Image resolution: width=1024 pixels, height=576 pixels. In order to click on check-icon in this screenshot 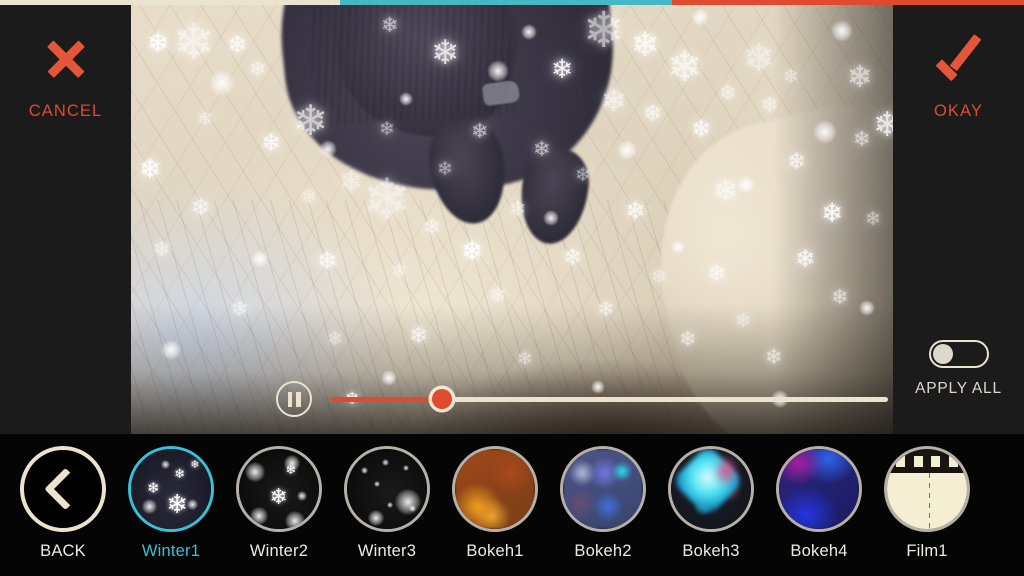, I will do `click(959, 59)`.